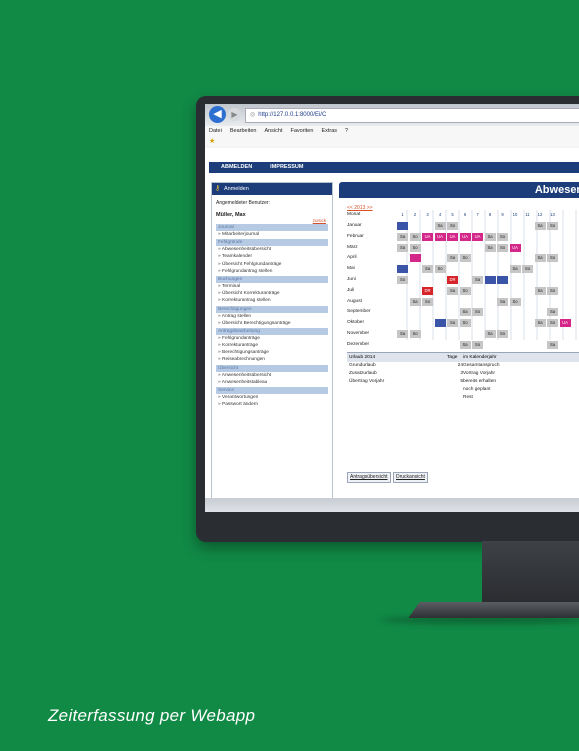  I want to click on sidebar-item: » Abwesenheitsübersicht, so click(272, 249).